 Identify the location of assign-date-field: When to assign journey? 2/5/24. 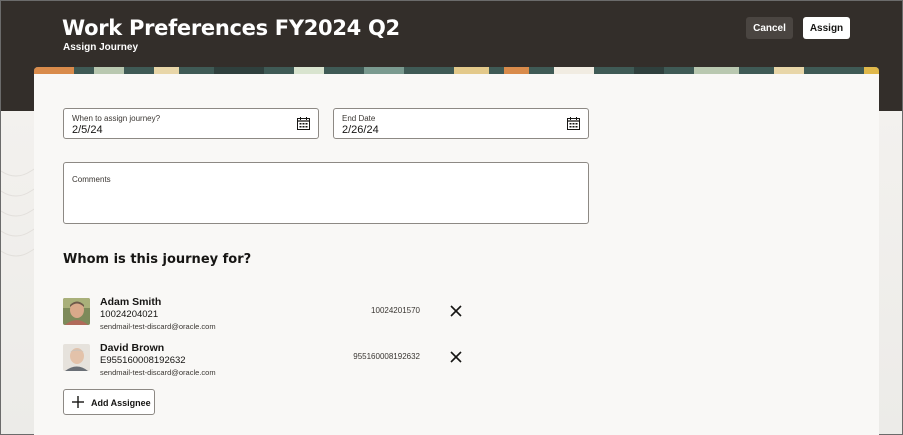
(191, 123).